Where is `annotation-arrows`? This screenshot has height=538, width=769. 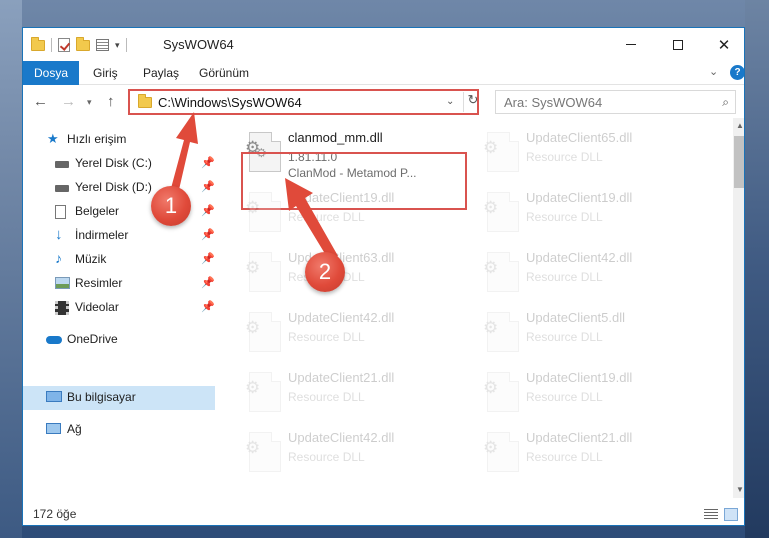
annotation-arrows is located at coordinates (254, 187).